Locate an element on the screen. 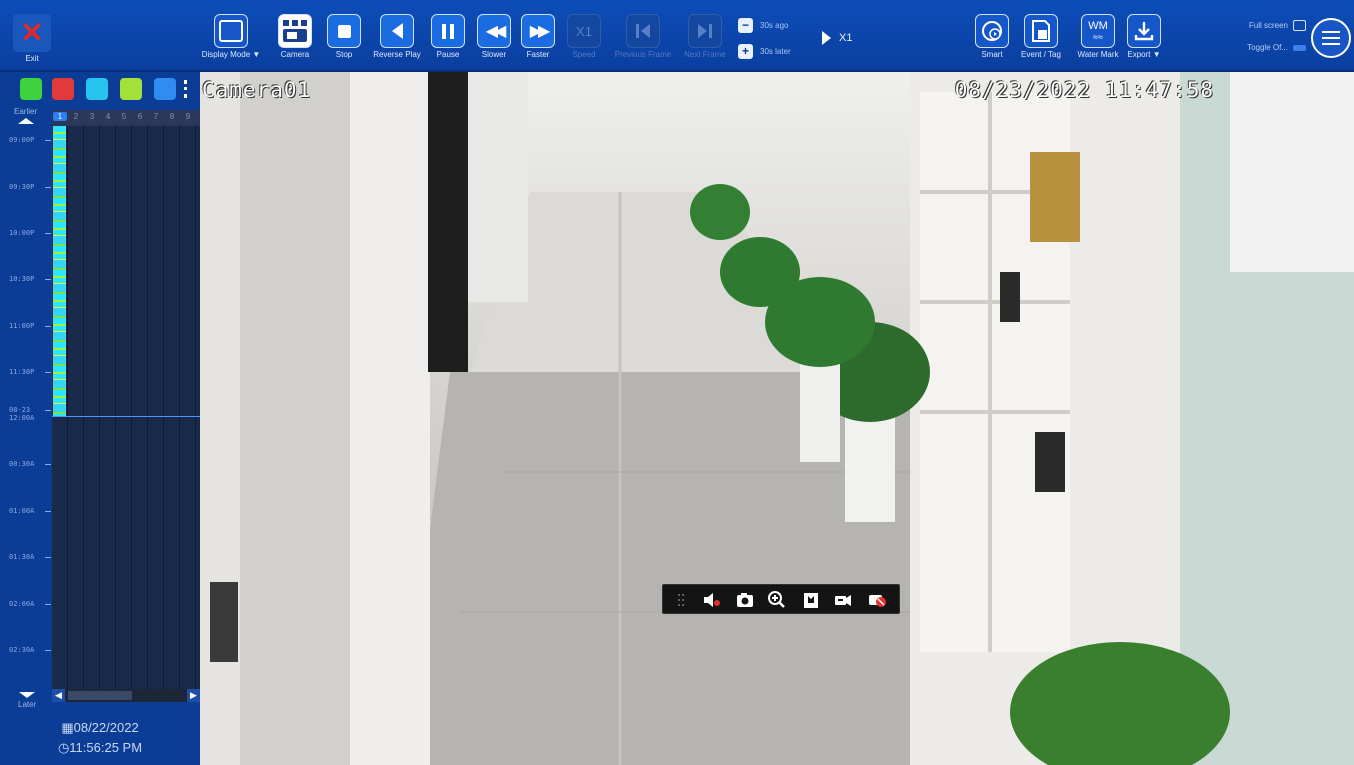 Image resolution: width=1354 pixels, height=765 pixels. time-label: 02:30A is located at coordinates (30, 650).